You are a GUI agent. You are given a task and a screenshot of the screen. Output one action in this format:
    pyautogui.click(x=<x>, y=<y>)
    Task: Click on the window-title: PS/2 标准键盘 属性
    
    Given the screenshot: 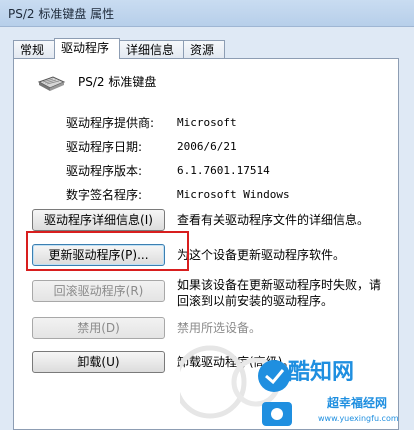 What is the action you would take?
    pyautogui.click(x=61, y=14)
    